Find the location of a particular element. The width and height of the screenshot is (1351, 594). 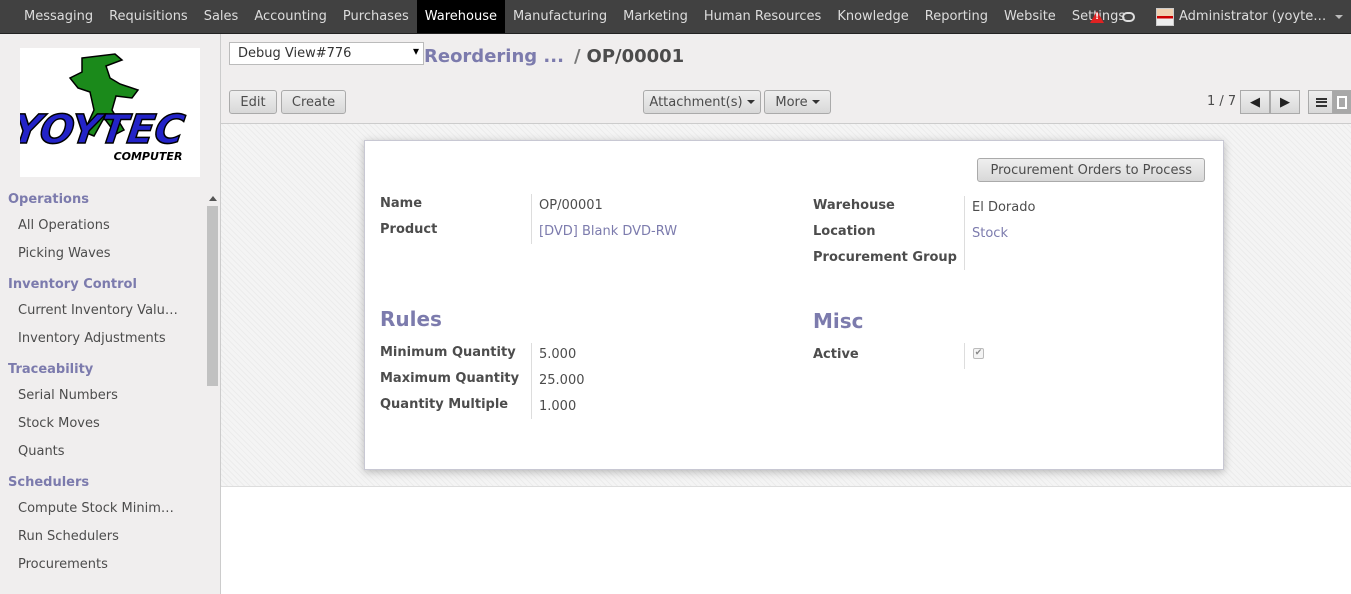

warehouse-label: Warehouse is located at coordinates (854, 205).